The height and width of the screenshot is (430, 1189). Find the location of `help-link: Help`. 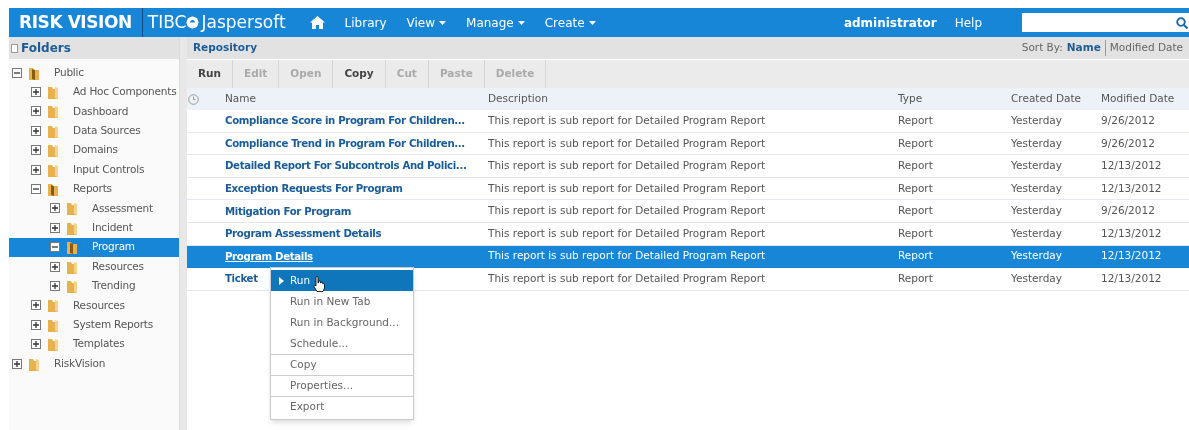

help-link: Help is located at coordinates (968, 22).